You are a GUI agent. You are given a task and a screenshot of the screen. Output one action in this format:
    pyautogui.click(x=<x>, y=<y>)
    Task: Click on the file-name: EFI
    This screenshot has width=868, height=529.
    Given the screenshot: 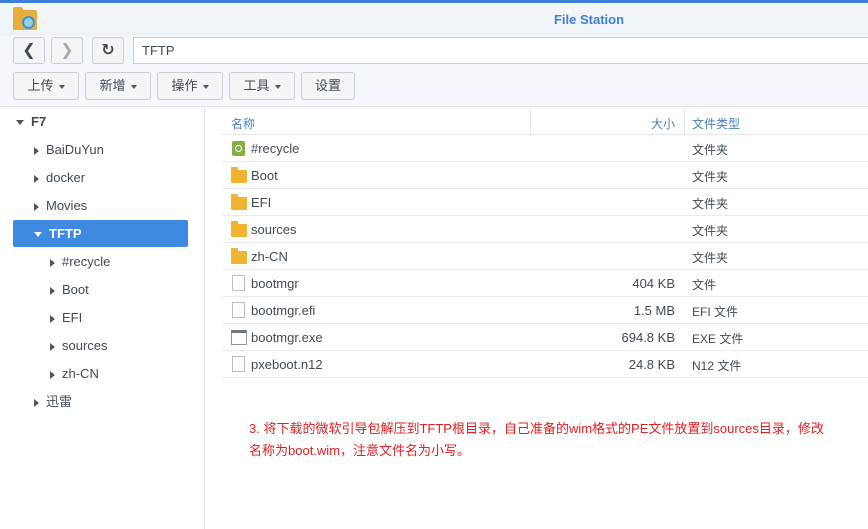 What is the action you would take?
    pyautogui.click(x=261, y=202)
    